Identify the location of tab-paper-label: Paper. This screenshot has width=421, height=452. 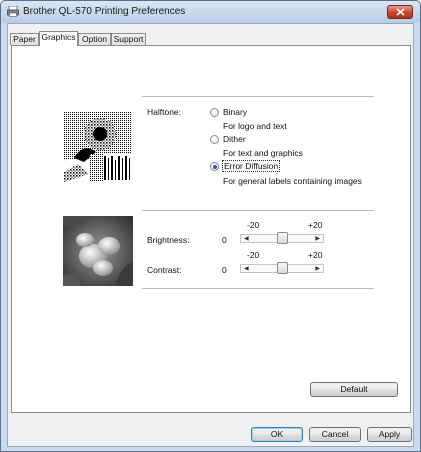
(24, 39).